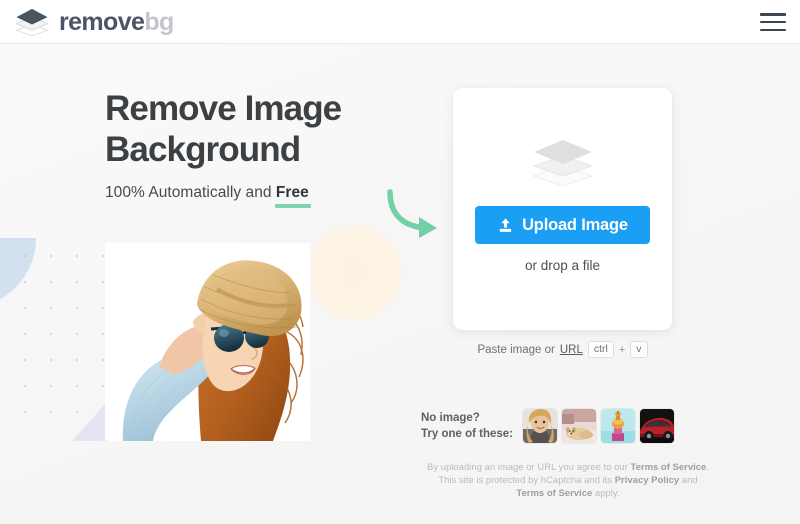  Describe the element at coordinates (102, 21) in the screenshot. I see `brand-remove-text: remove` at that location.